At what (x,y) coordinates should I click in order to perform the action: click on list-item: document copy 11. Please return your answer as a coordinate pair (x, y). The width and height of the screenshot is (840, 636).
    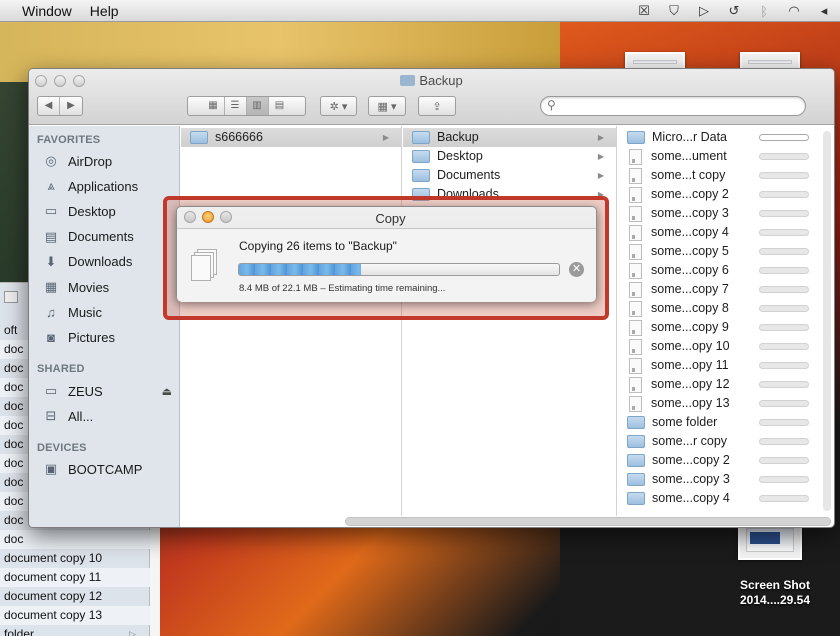
    Looking at the image, I should click on (75, 577).